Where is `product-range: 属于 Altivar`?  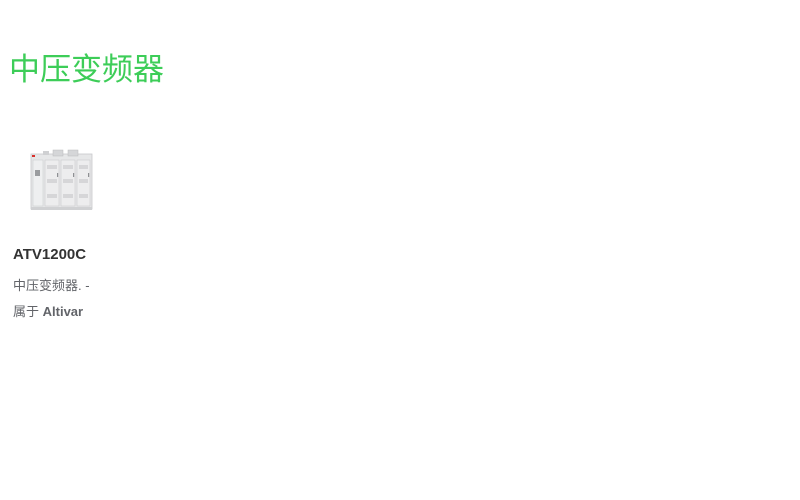
product-range: 属于 Altivar is located at coordinates (48, 312).